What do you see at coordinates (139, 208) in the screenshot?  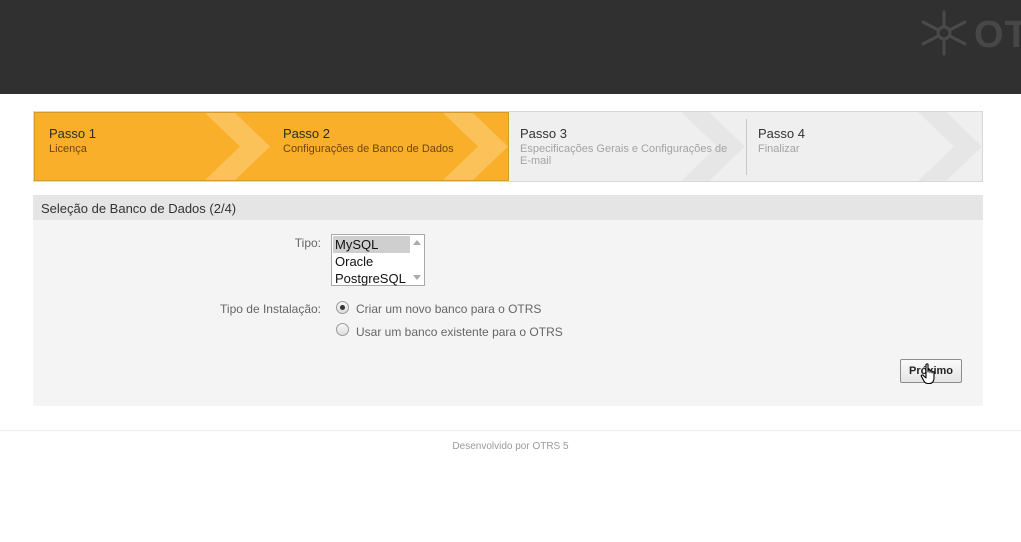 I see `panel-title: Seleção de Banco de Dados (2/4)` at bounding box center [139, 208].